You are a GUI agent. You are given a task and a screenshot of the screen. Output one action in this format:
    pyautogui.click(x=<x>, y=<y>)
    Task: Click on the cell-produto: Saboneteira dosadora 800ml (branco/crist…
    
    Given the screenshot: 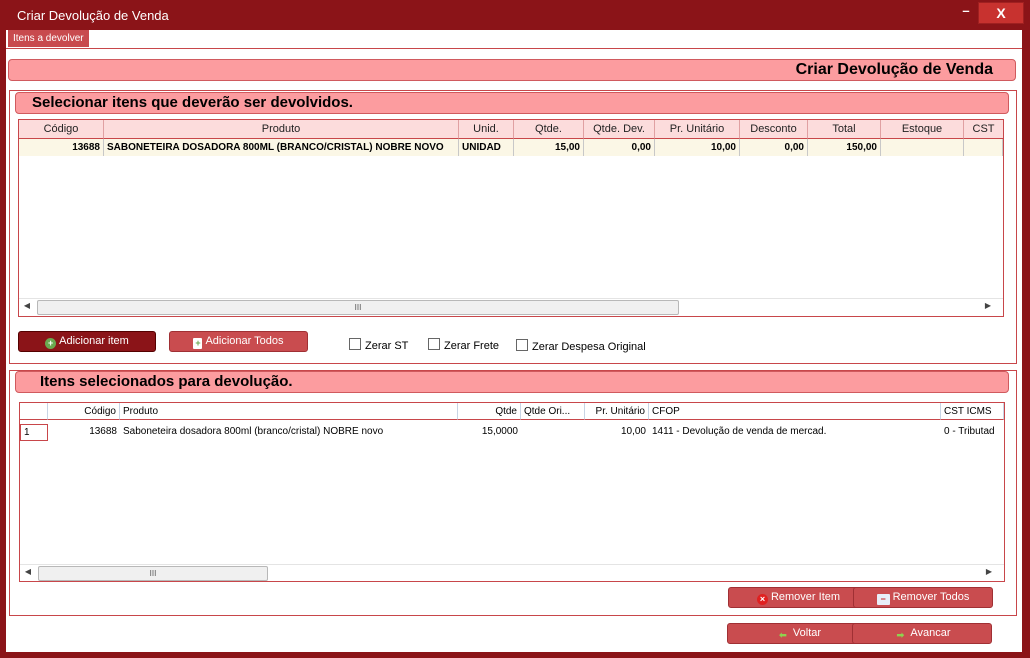 What is the action you would take?
    pyautogui.click(x=253, y=431)
    